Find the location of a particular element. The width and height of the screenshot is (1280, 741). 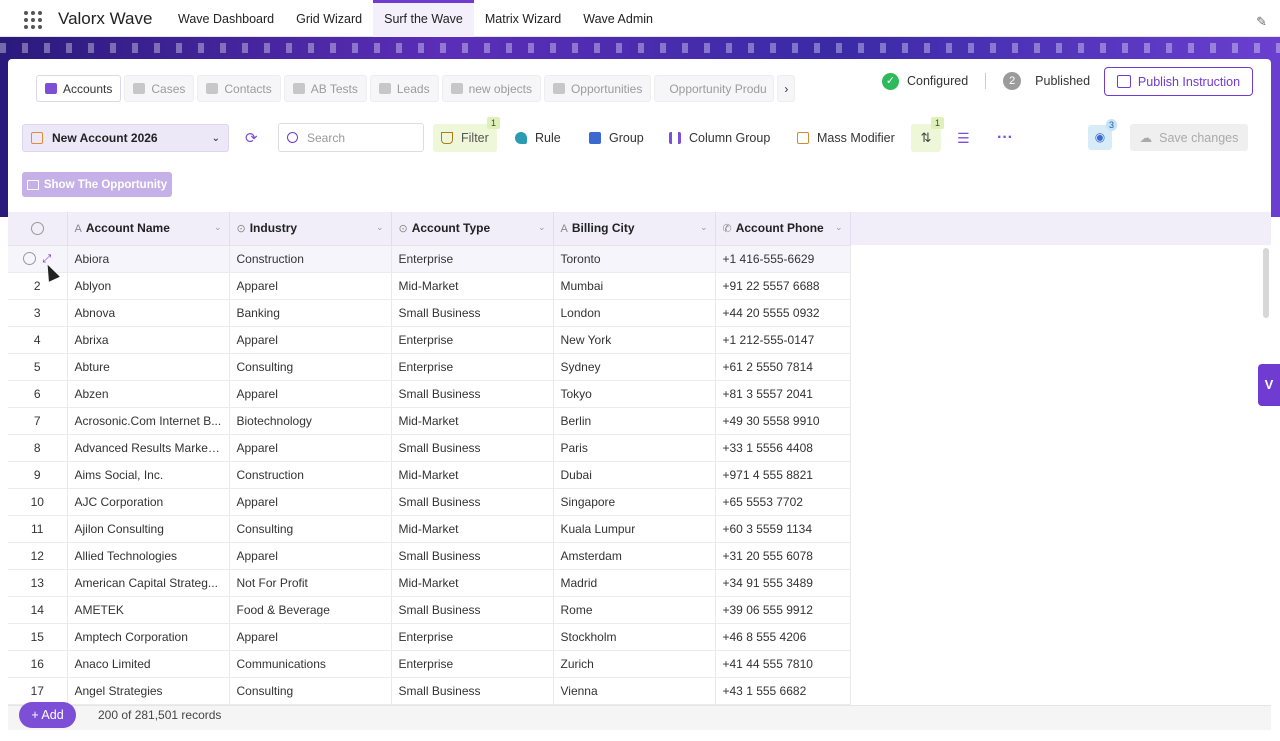

cell-city: Rome is located at coordinates (634, 610).